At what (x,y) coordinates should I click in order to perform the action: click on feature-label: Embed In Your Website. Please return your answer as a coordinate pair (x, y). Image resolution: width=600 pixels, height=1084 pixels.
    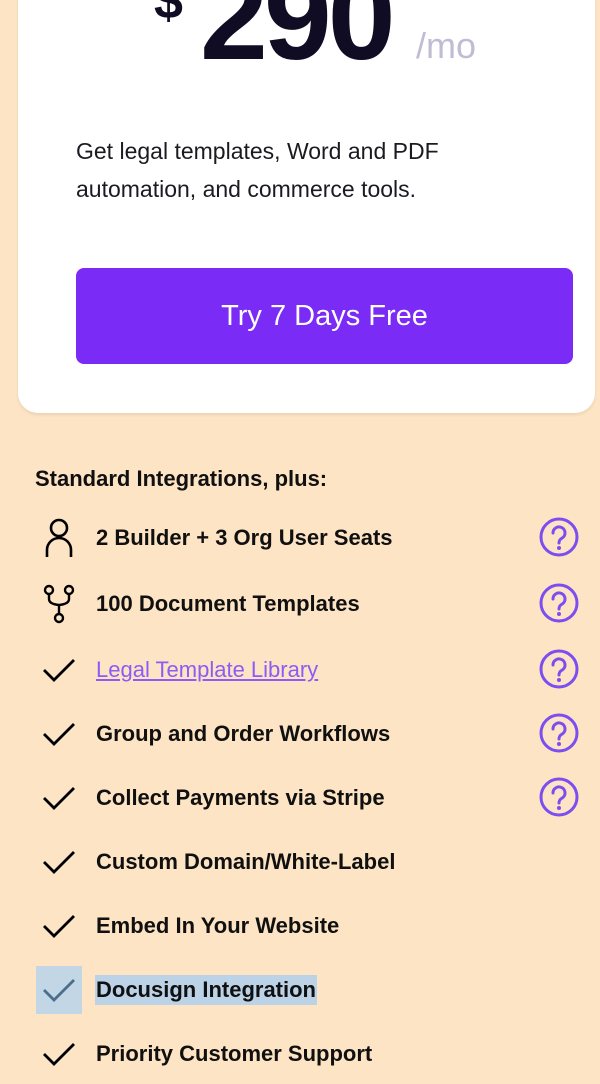
    Looking at the image, I should click on (218, 925).